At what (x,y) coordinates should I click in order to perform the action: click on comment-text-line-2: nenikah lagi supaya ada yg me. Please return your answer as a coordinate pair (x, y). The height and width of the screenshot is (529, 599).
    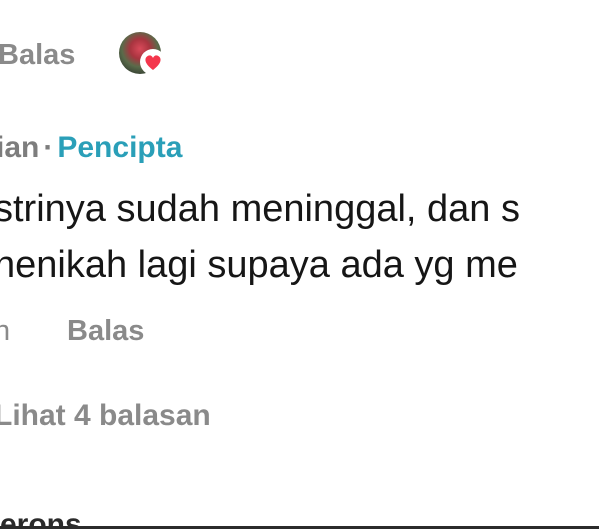
    Looking at the image, I should click on (259, 265).